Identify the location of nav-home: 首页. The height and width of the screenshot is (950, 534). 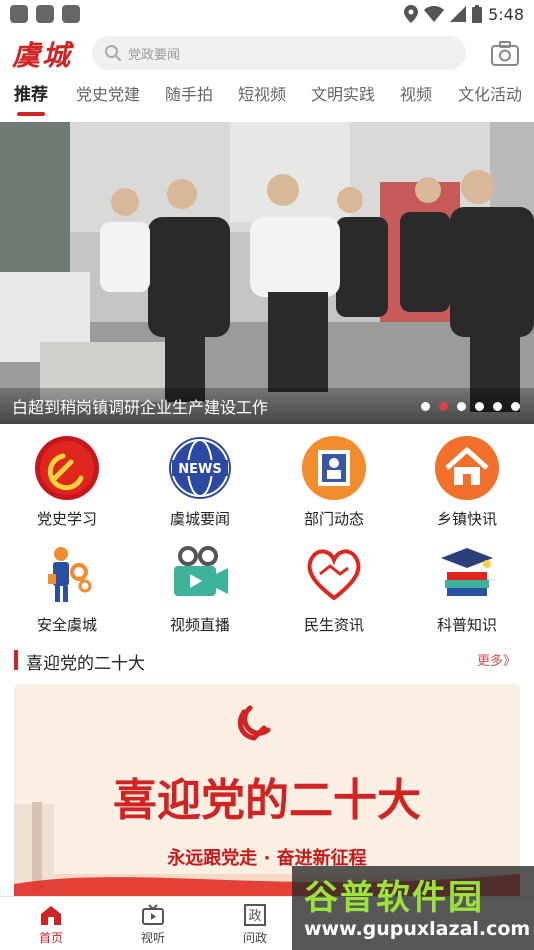
(51, 923).